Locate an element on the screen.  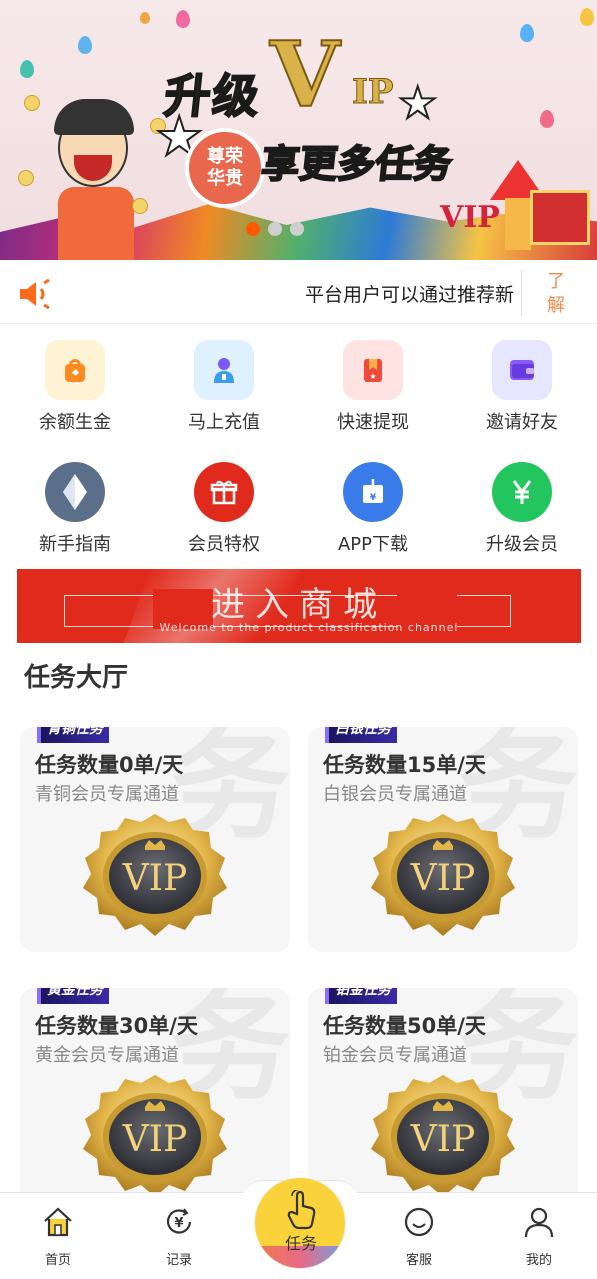
star-decoration: ★ is located at coordinates (417, 103).